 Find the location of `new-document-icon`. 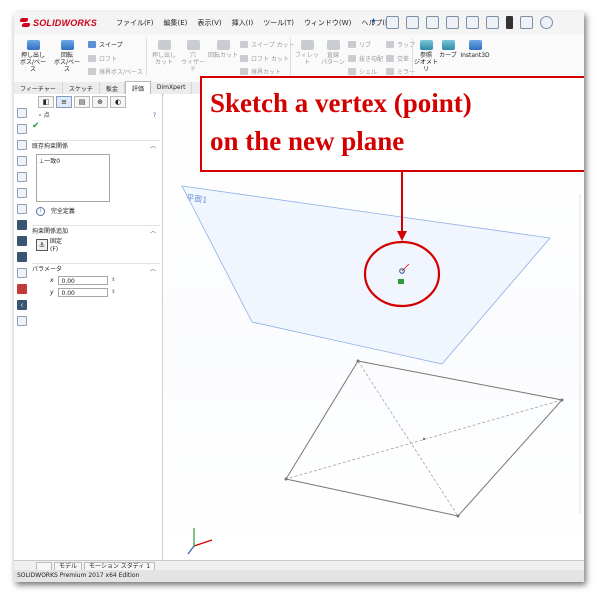

new-document-icon is located at coordinates (392, 22).